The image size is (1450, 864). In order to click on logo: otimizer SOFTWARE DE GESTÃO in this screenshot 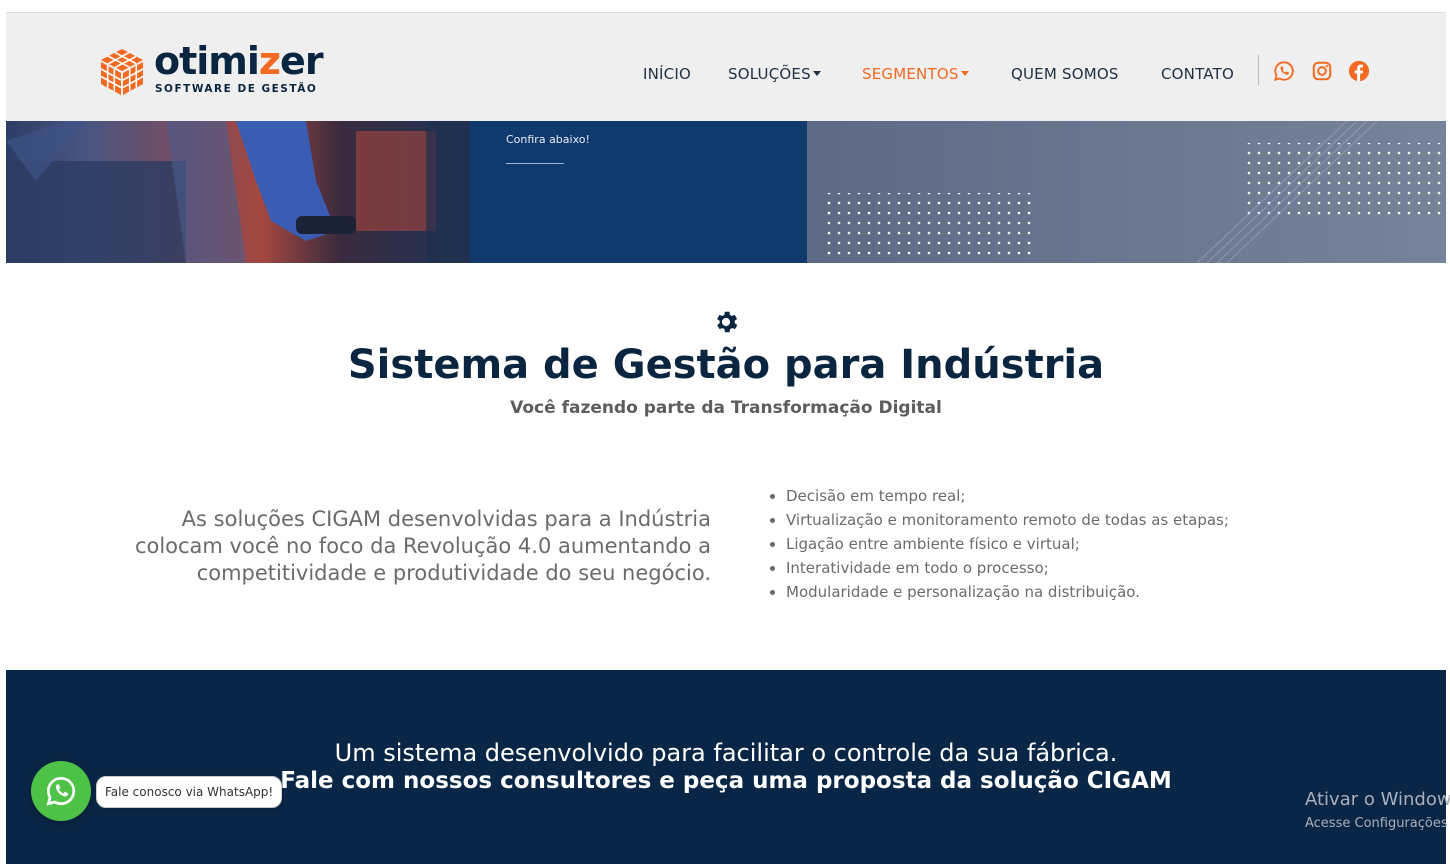, I will do `click(217, 69)`.